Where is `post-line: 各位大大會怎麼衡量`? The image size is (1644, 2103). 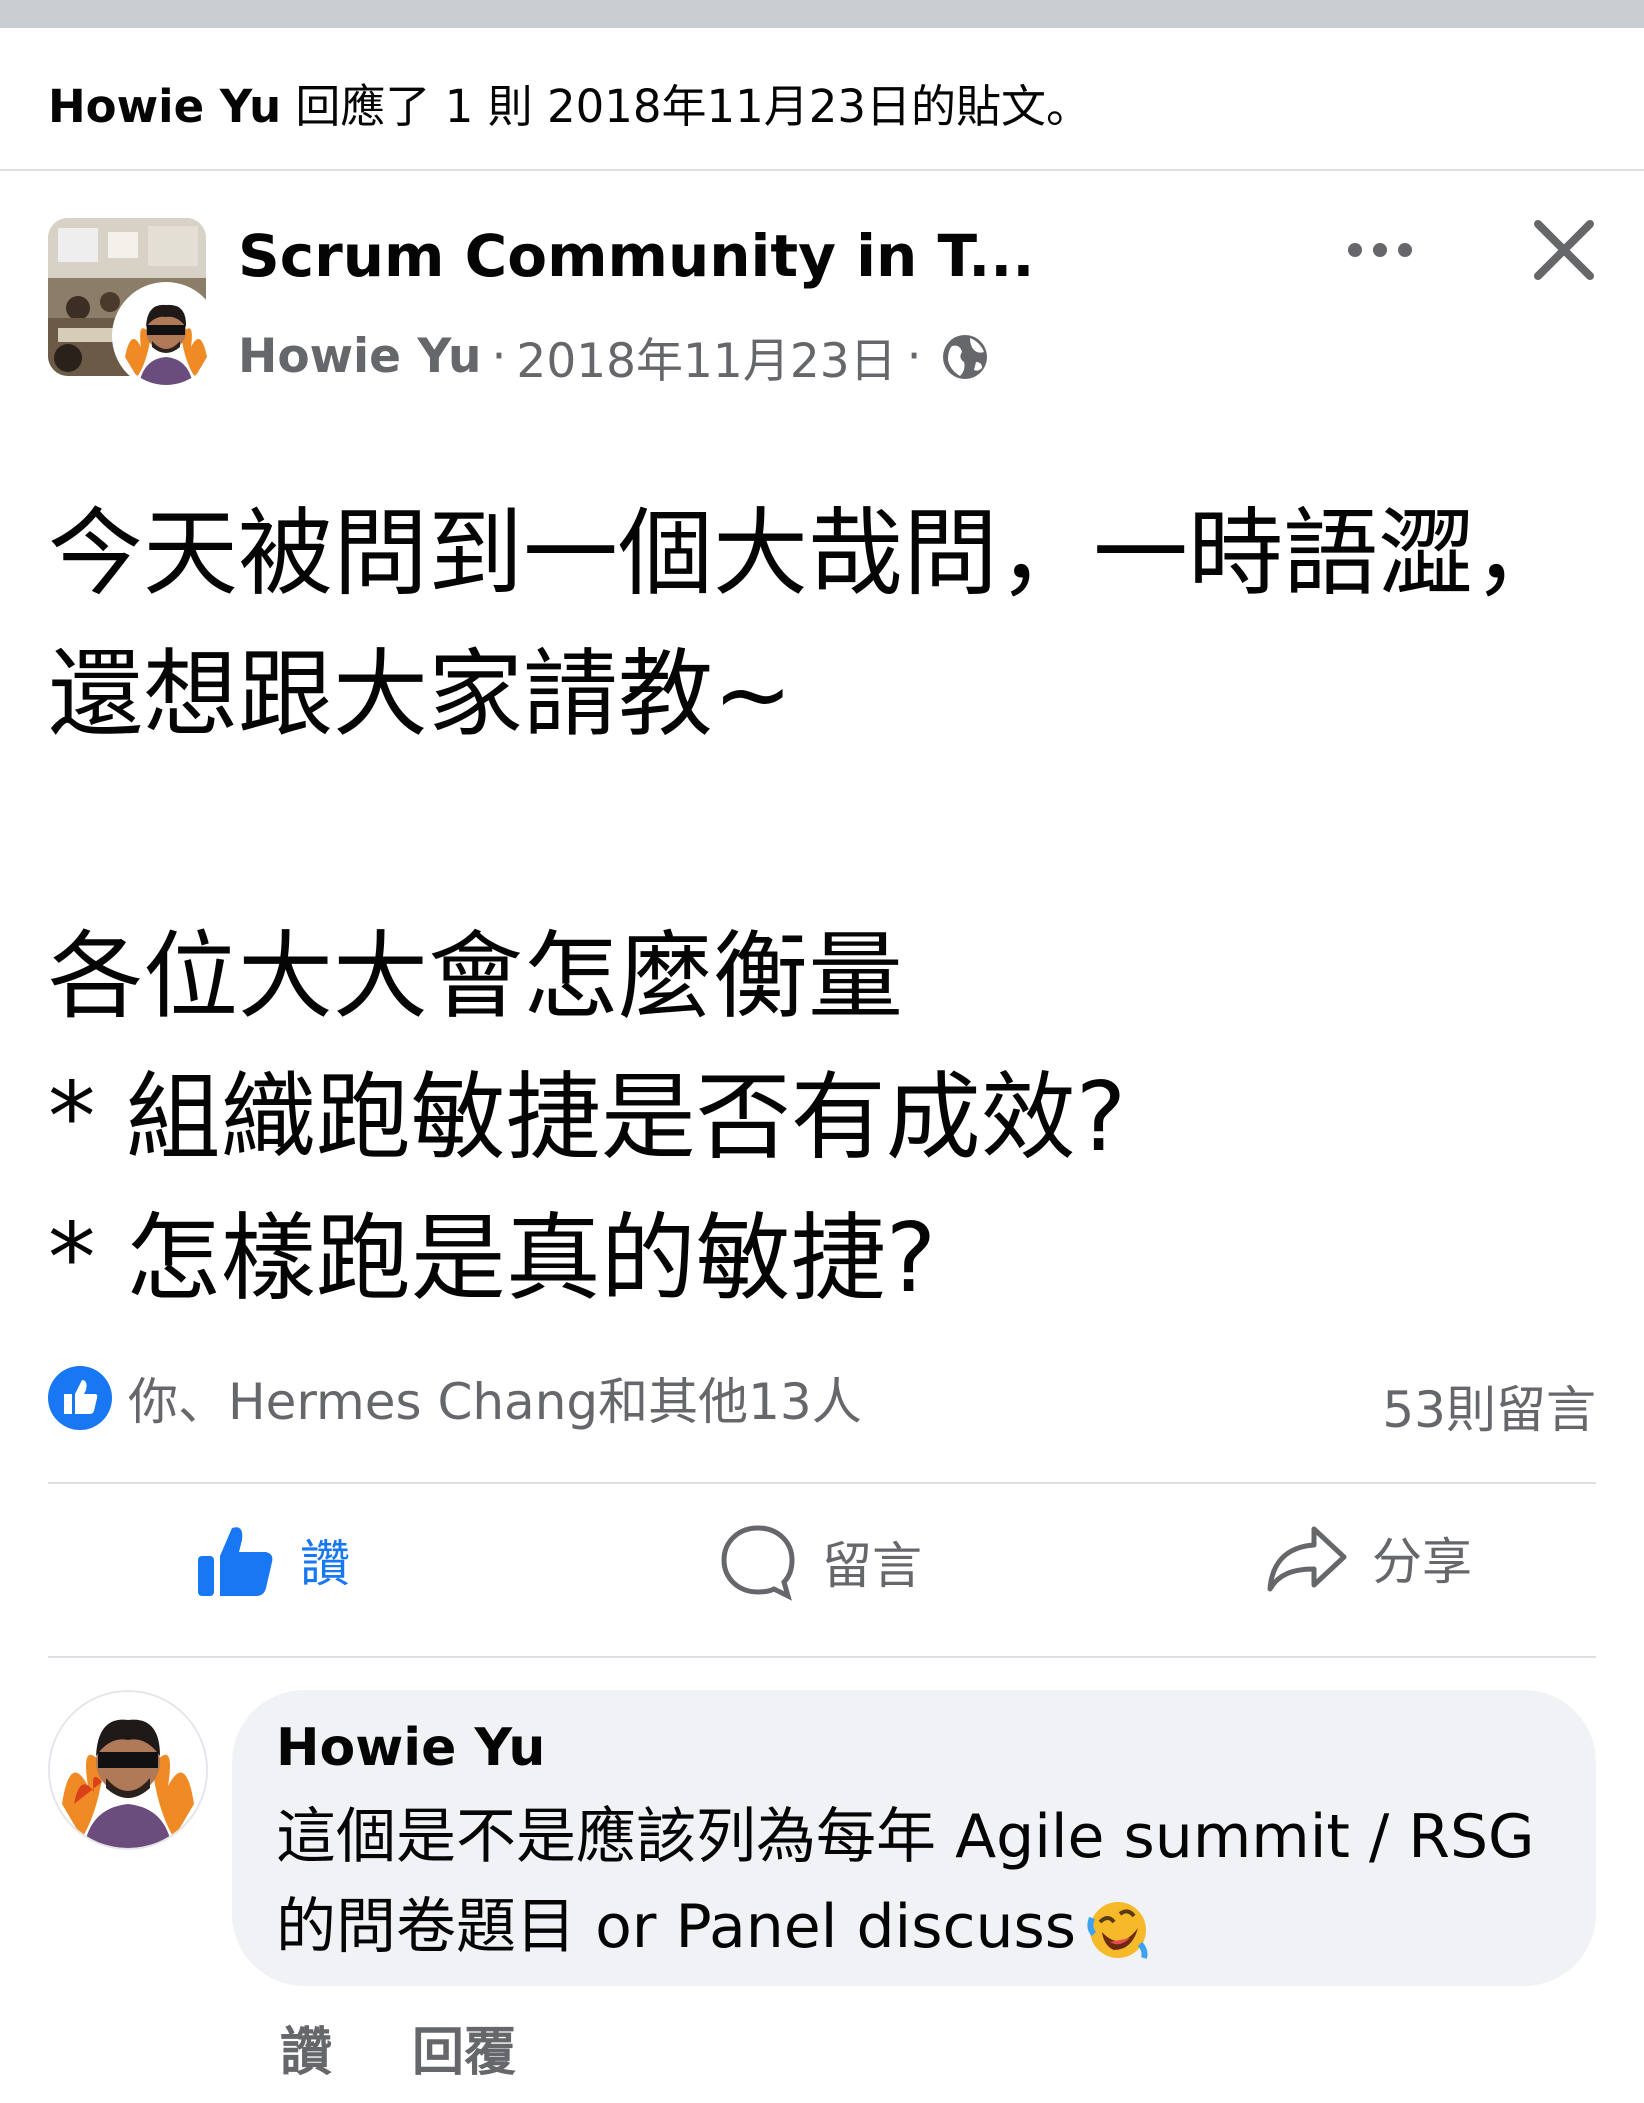
post-line: 各位大大會怎麼衡量 is located at coordinates (476, 977).